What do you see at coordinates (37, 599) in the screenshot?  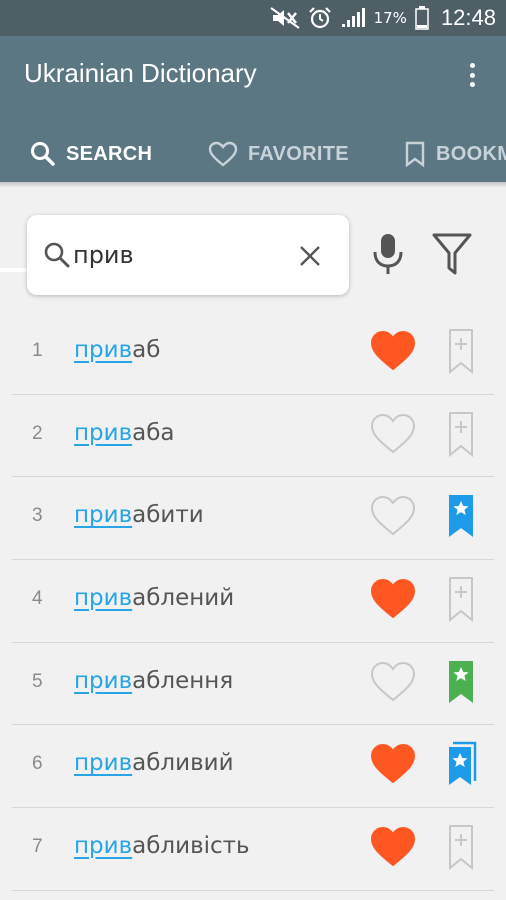 I see `item-number: 4` at bounding box center [37, 599].